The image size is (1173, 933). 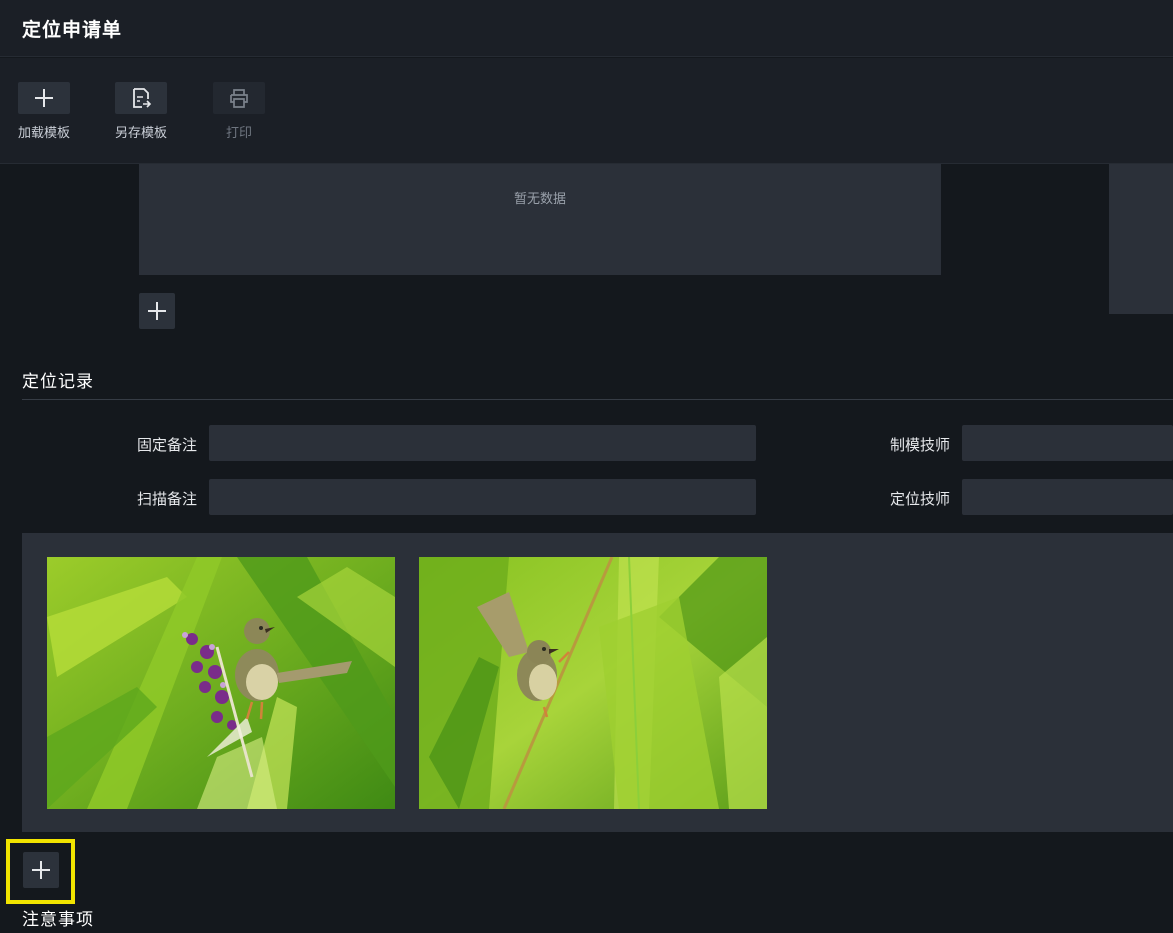 I want to click on save-template-label: 另存模板, so click(x=140, y=133).